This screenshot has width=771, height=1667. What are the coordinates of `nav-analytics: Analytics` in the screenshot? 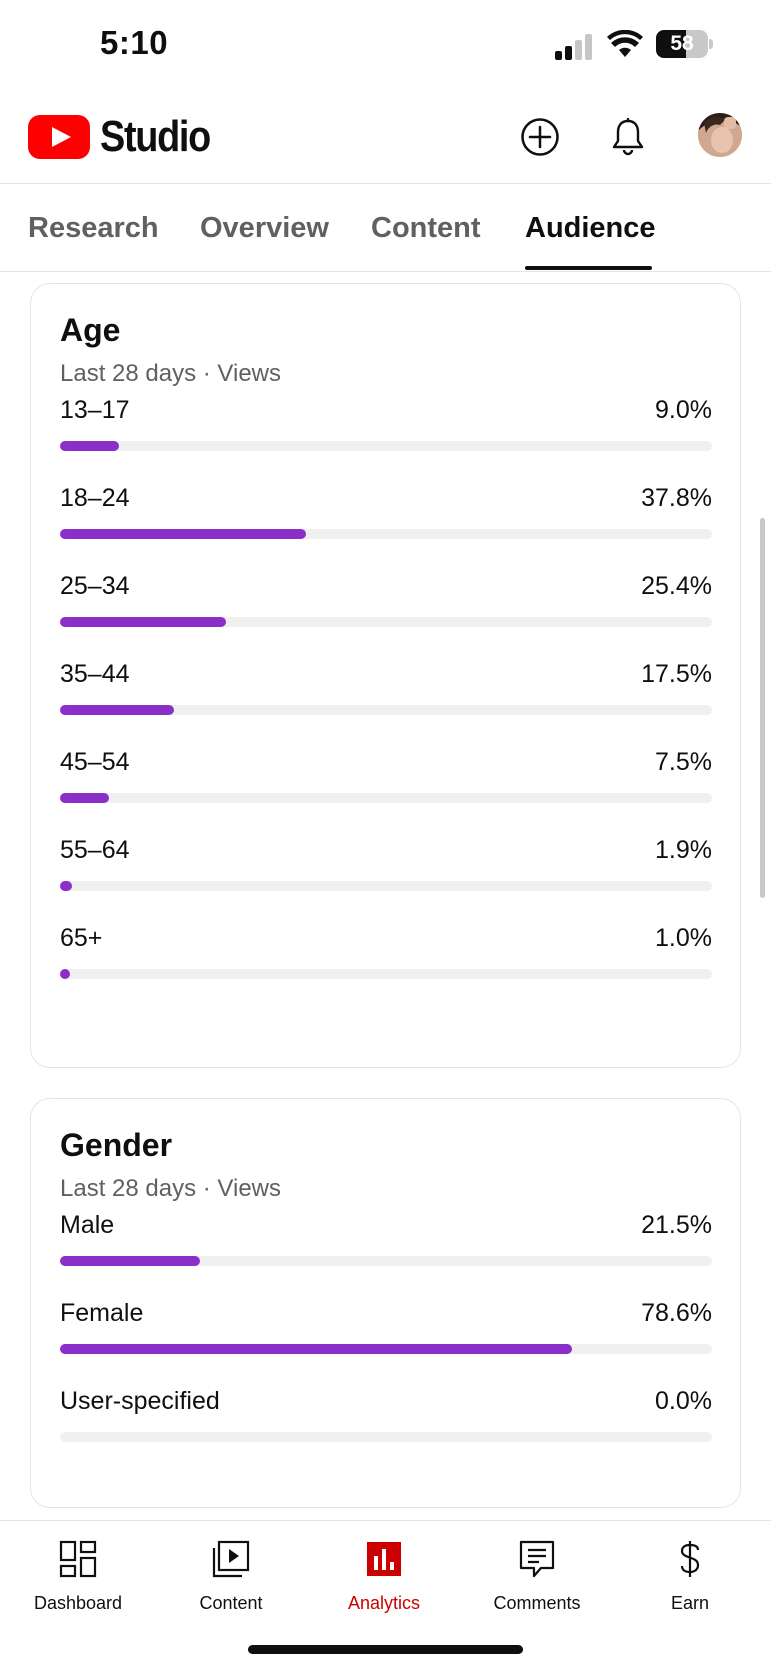 It's located at (384, 1576).